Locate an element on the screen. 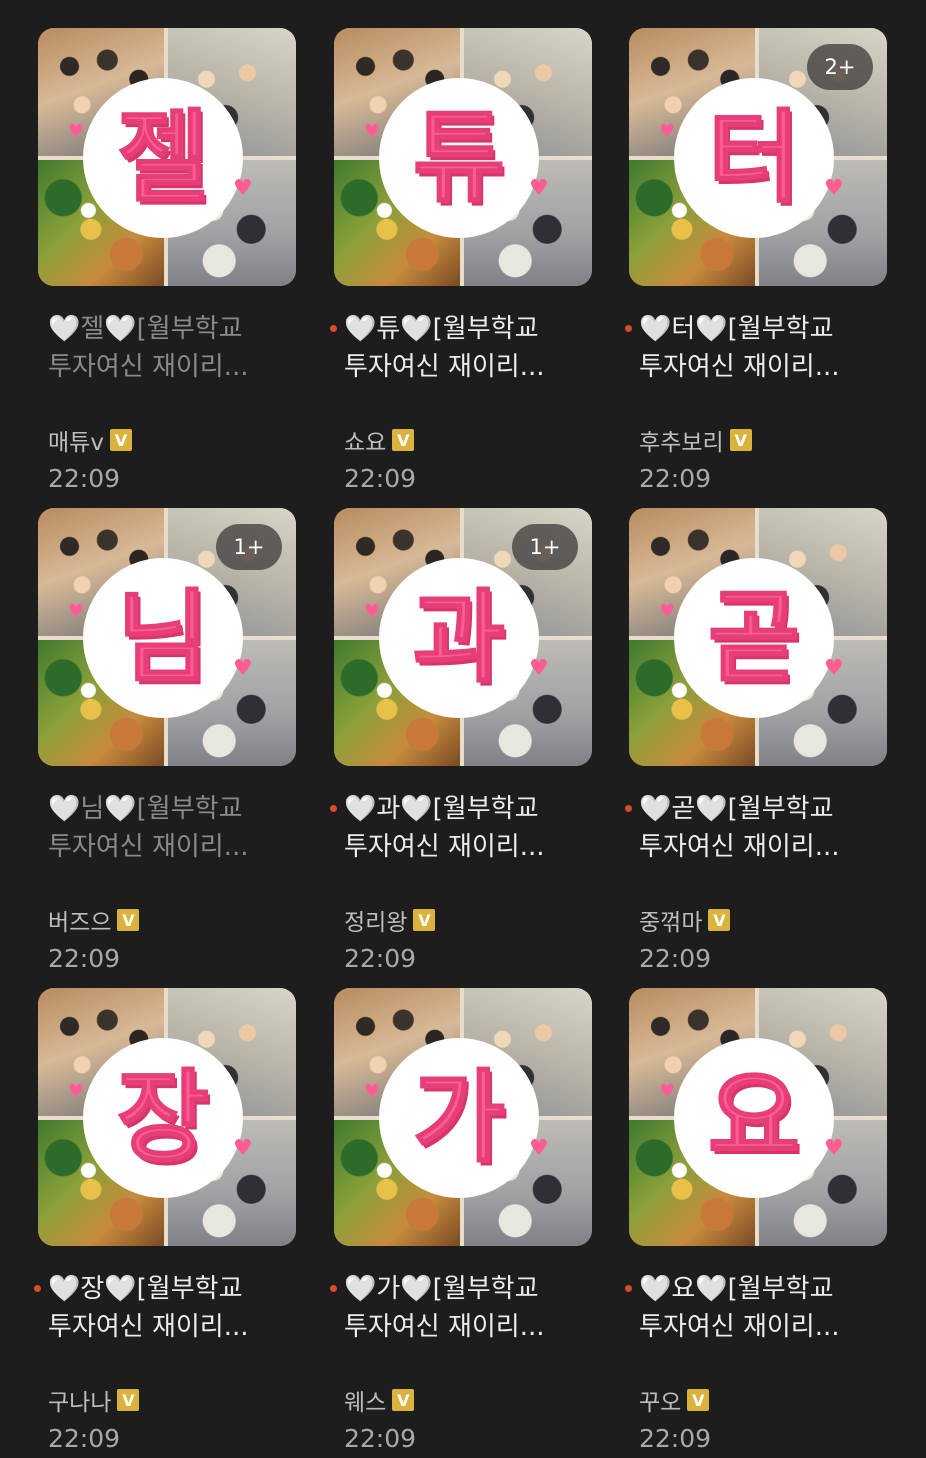 The width and height of the screenshot is (926, 1458). post-card: 요 ♥ ♥ 🤍요🤍[월부학교 투자여신 재이리... 꾸오 V 22:09 is located at coordinates (757, 1223).